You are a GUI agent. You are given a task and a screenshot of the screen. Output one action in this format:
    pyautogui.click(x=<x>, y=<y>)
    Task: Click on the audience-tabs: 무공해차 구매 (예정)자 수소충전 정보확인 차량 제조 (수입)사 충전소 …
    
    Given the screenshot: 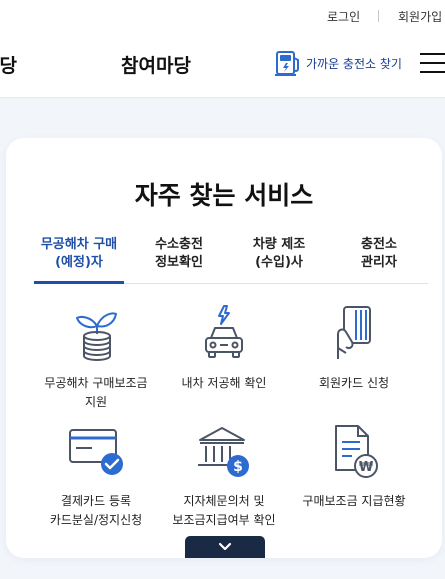 What is the action you would take?
    pyautogui.click(x=231, y=260)
    